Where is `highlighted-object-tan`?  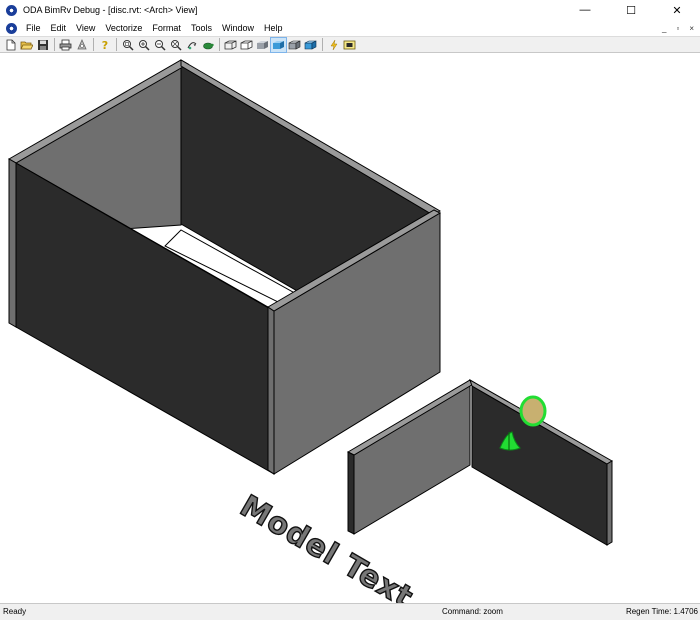 highlighted-object-tan is located at coordinates (533, 411).